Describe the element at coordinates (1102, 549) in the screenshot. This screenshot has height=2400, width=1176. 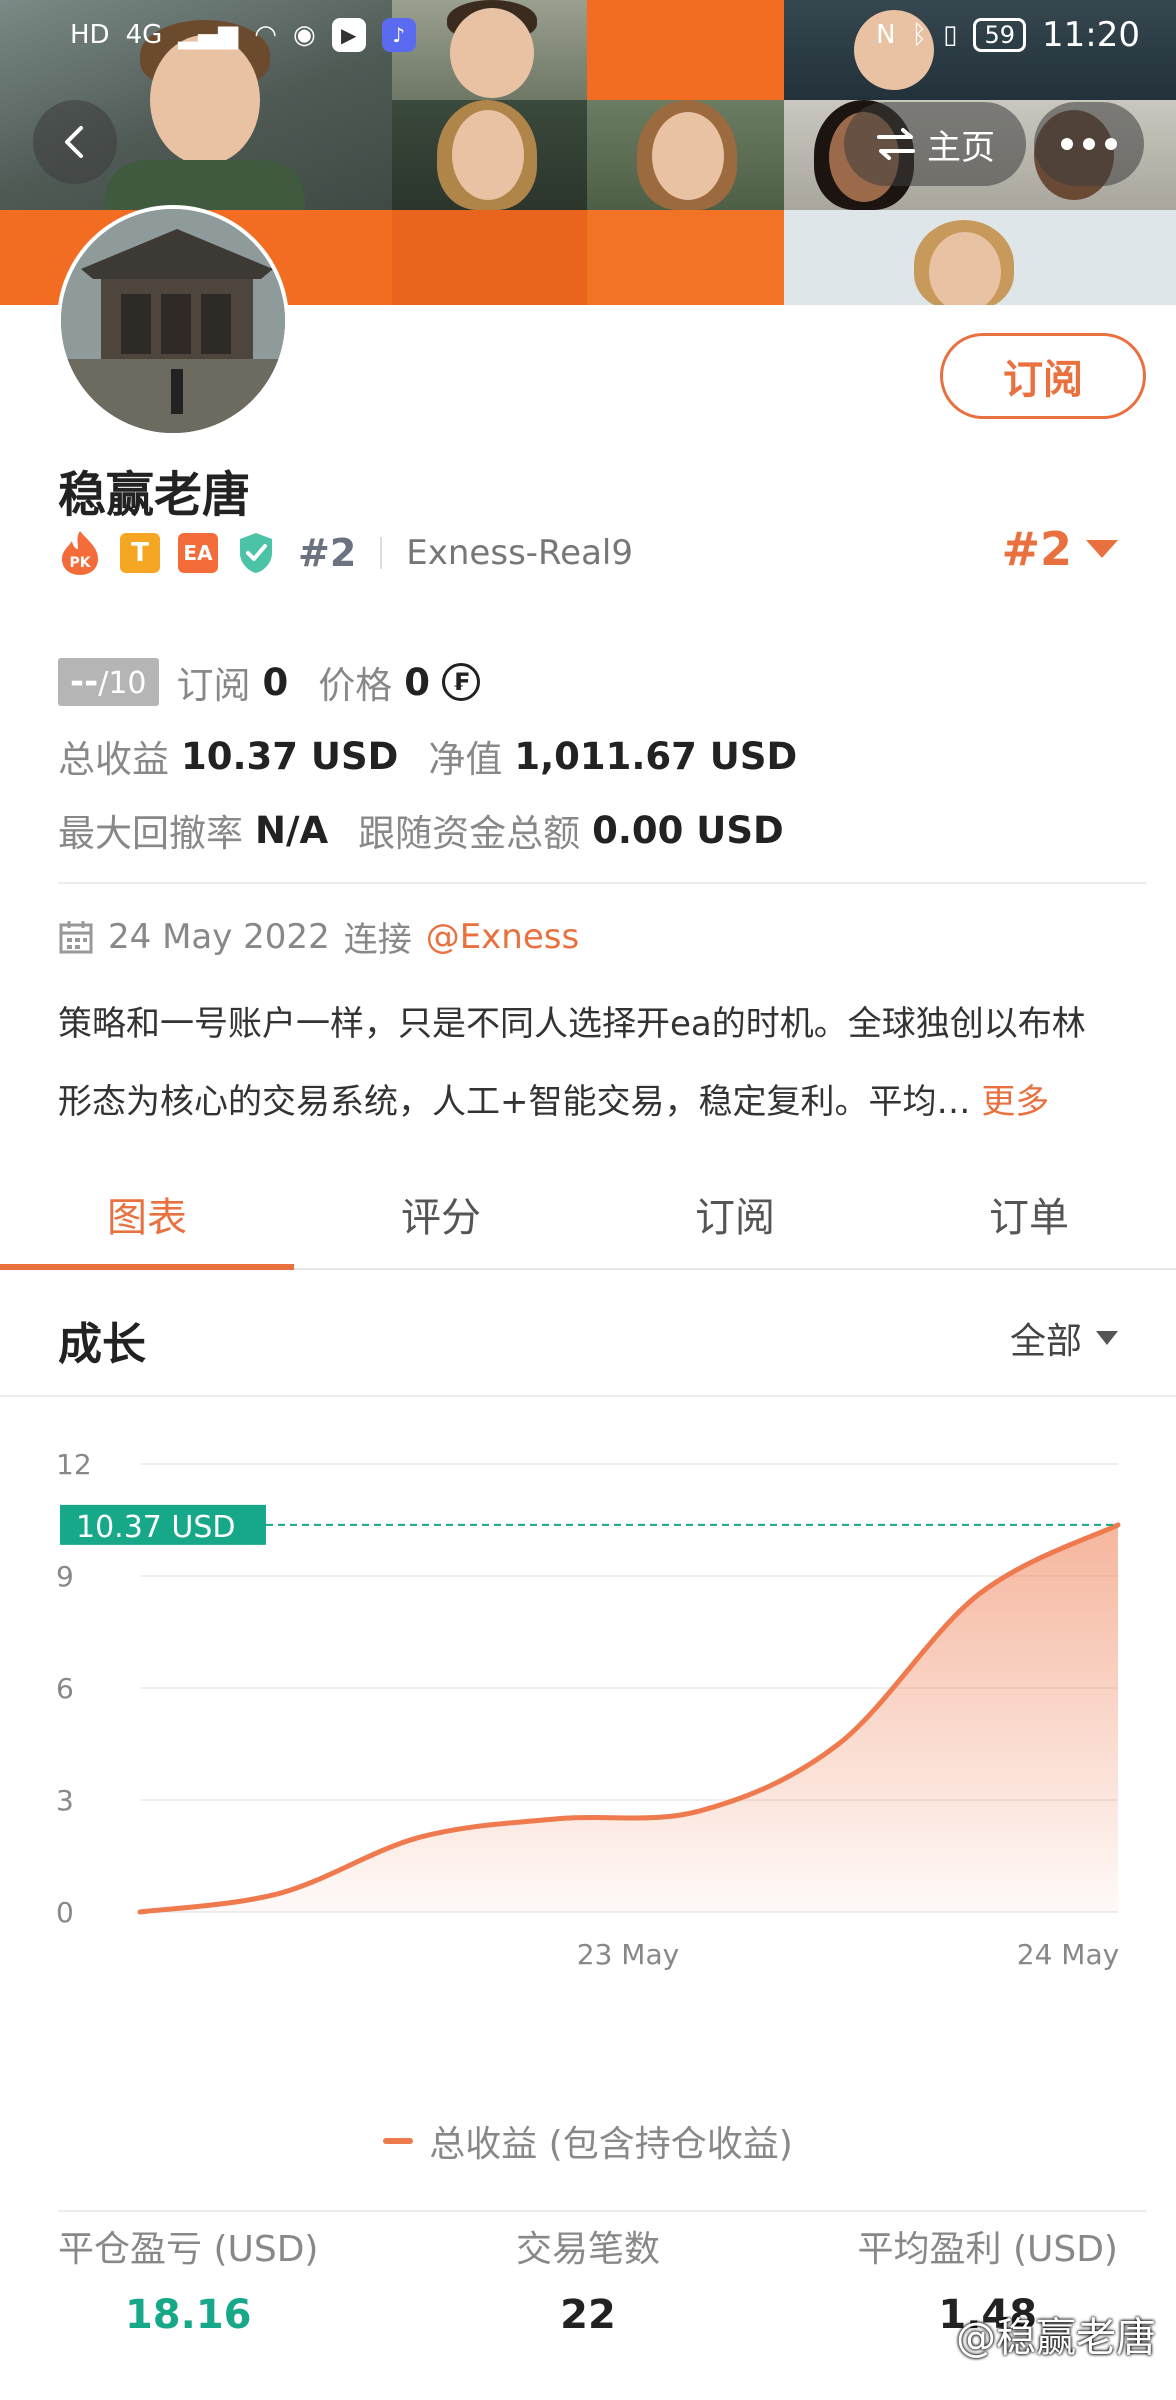
I see `caret-down-icon` at that location.